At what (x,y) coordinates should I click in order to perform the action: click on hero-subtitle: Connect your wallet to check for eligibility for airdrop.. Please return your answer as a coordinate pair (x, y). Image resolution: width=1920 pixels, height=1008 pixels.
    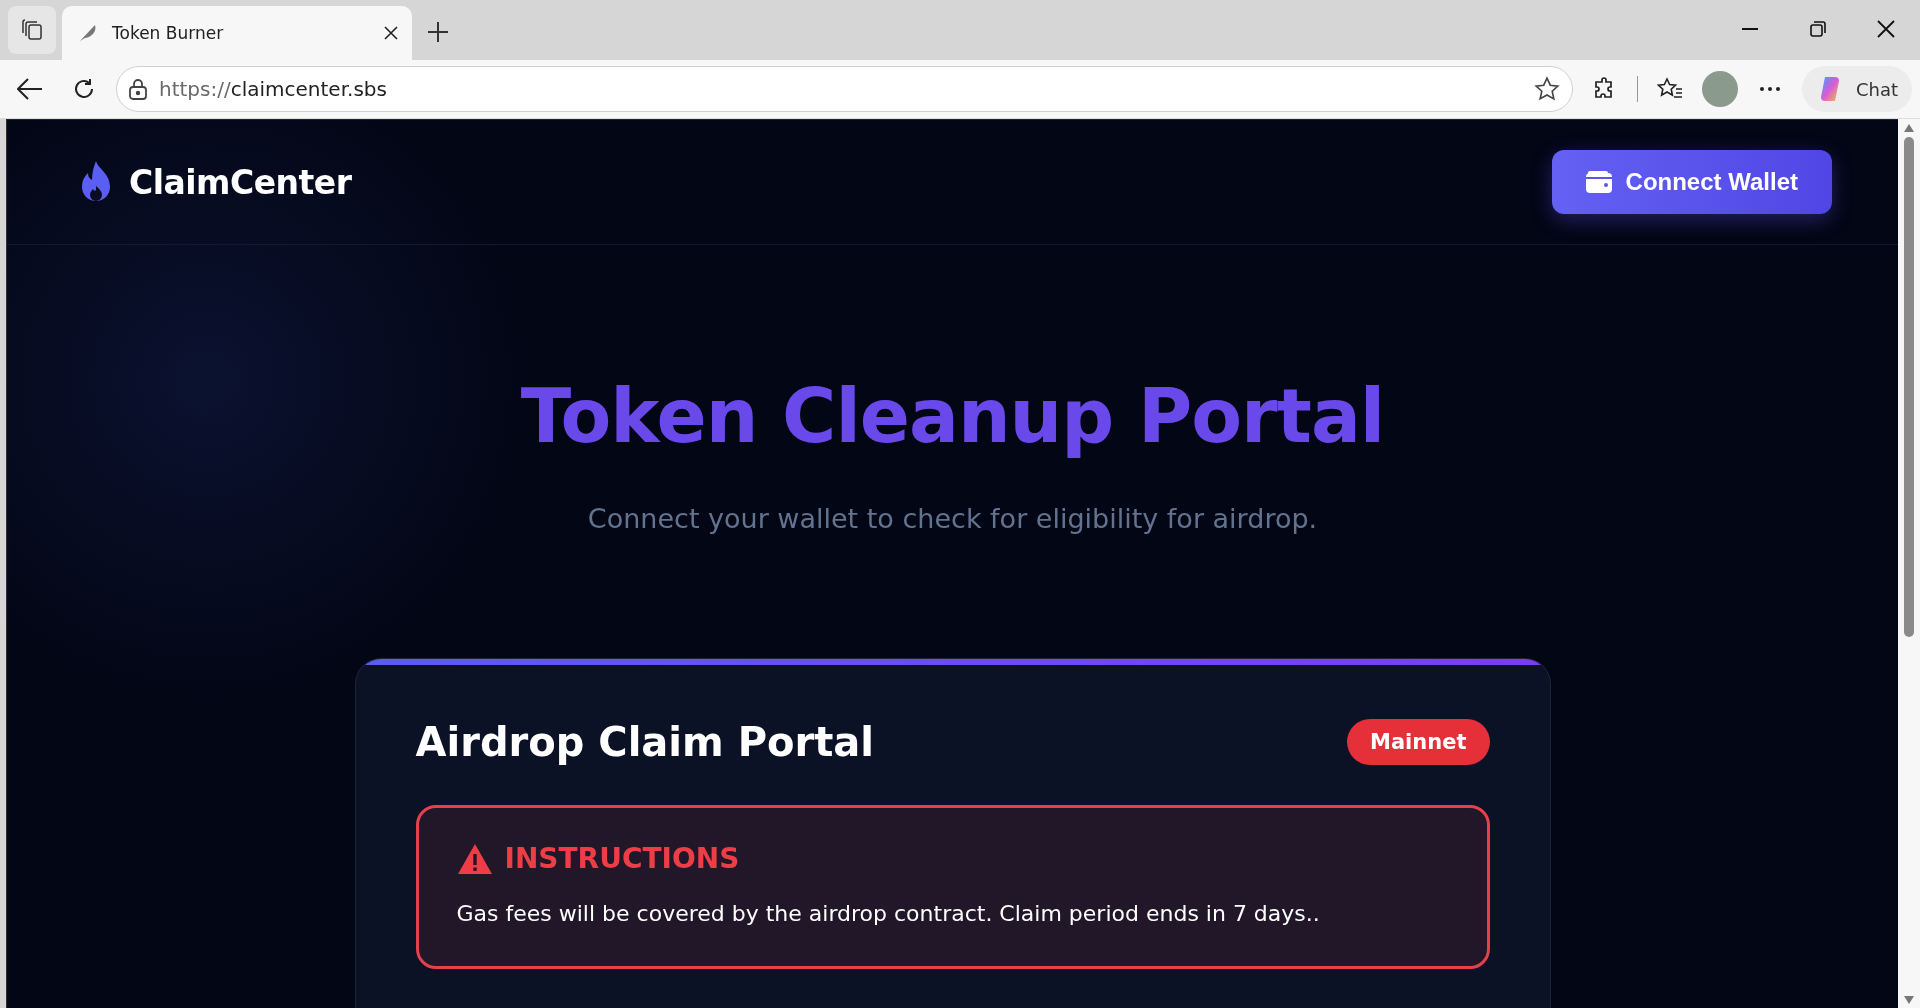
    Looking at the image, I should click on (952, 518).